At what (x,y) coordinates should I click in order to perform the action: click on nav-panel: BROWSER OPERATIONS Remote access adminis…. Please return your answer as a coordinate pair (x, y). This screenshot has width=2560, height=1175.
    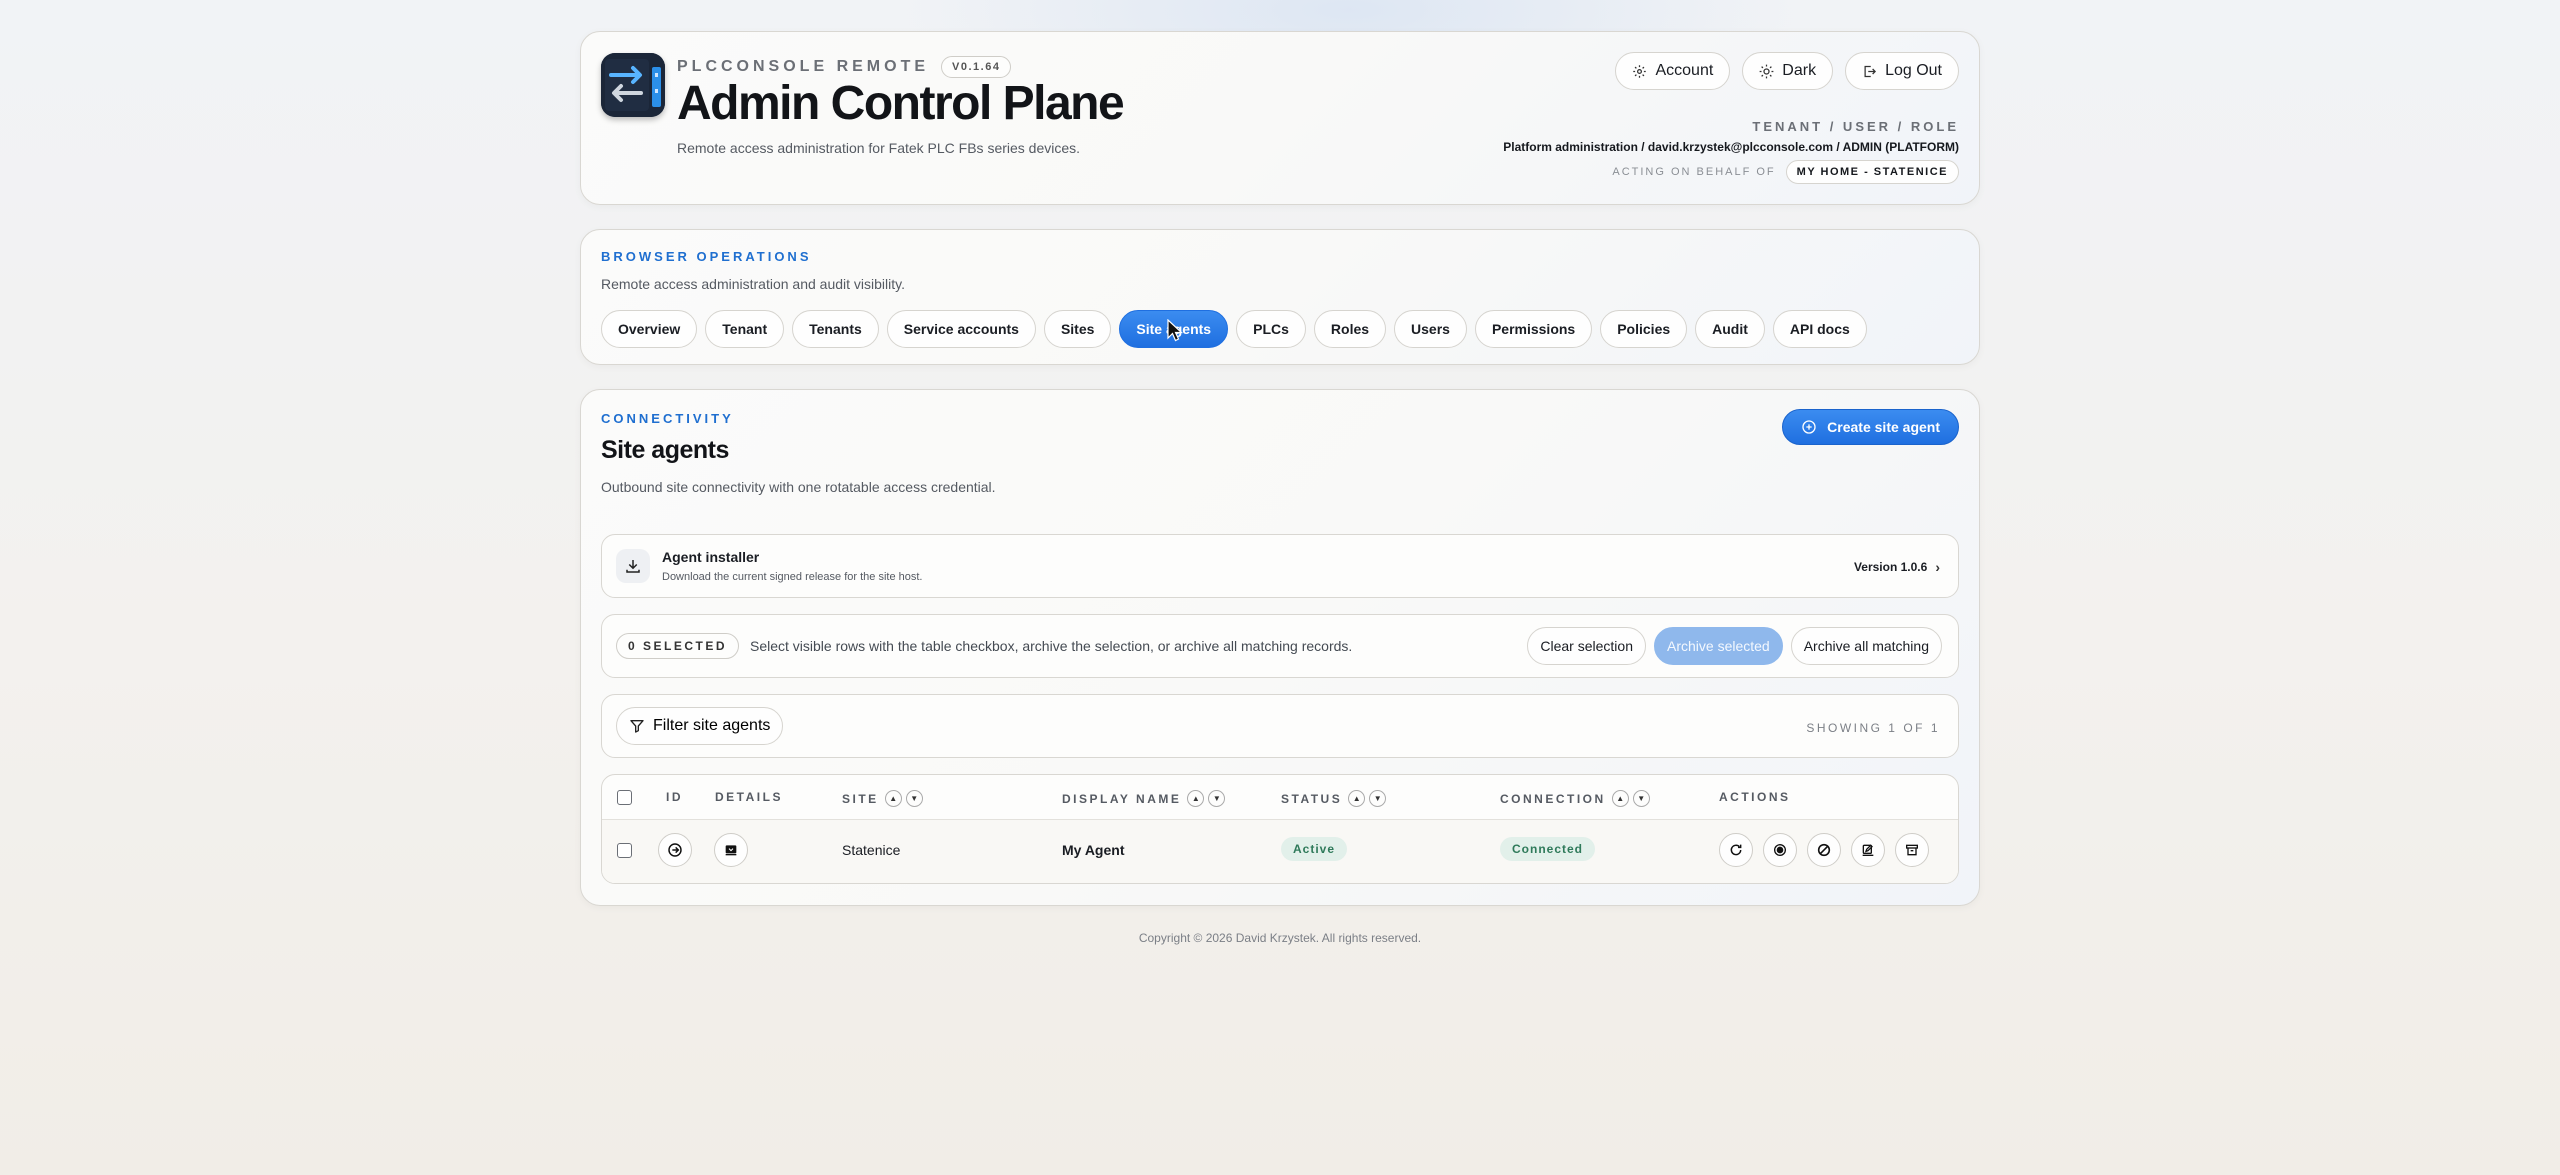
    Looking at the image, I should click on (1280, 297).